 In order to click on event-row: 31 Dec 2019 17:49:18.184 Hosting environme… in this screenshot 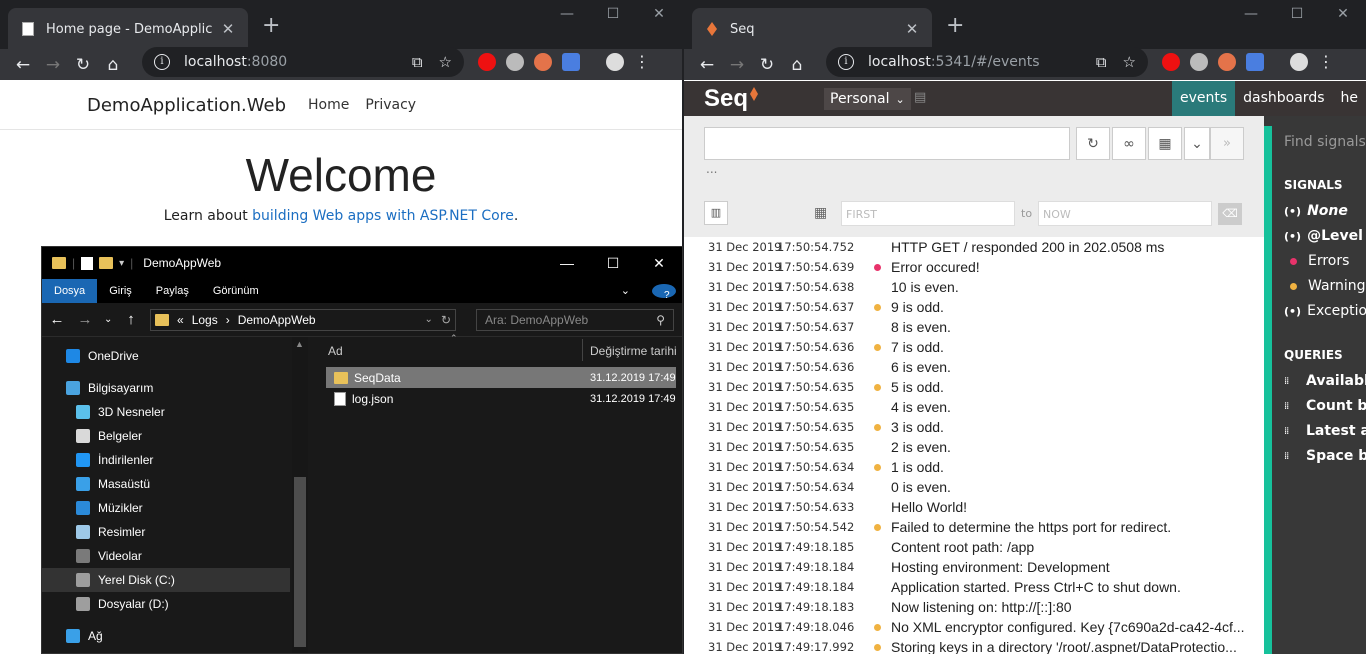, I will do `click(974, 567)`.